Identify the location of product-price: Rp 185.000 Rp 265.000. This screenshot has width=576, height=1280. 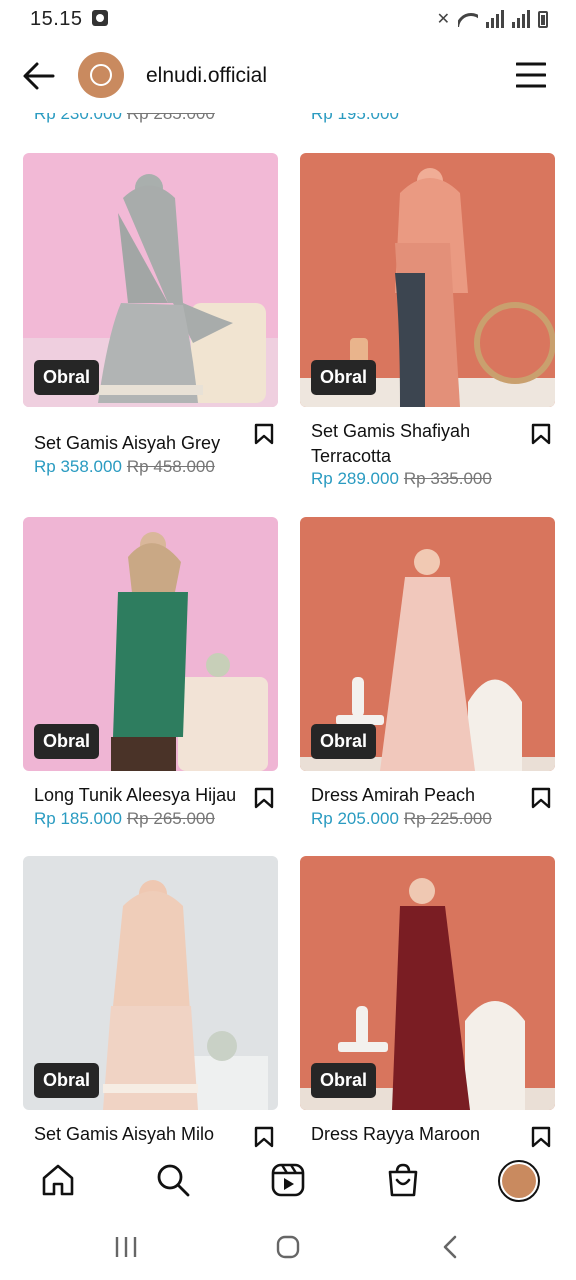
(124, 819).